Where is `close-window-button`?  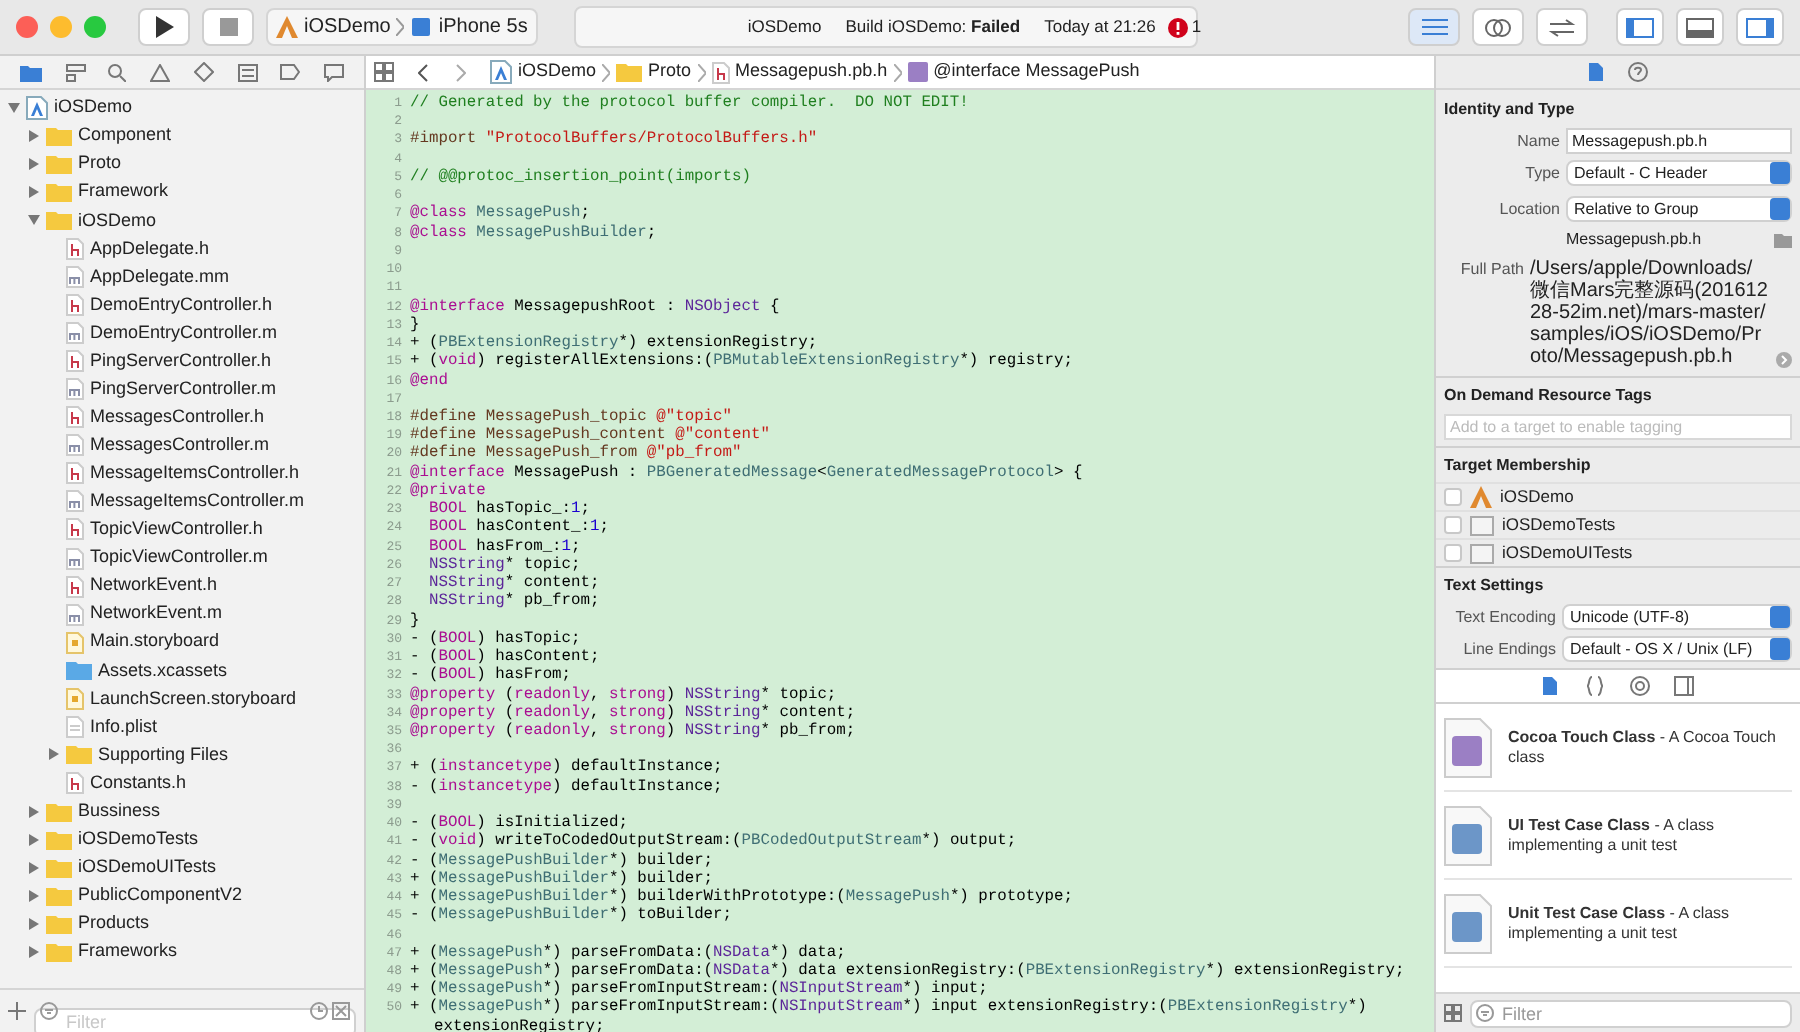 close-window-button is located at coordinates (27, 27).